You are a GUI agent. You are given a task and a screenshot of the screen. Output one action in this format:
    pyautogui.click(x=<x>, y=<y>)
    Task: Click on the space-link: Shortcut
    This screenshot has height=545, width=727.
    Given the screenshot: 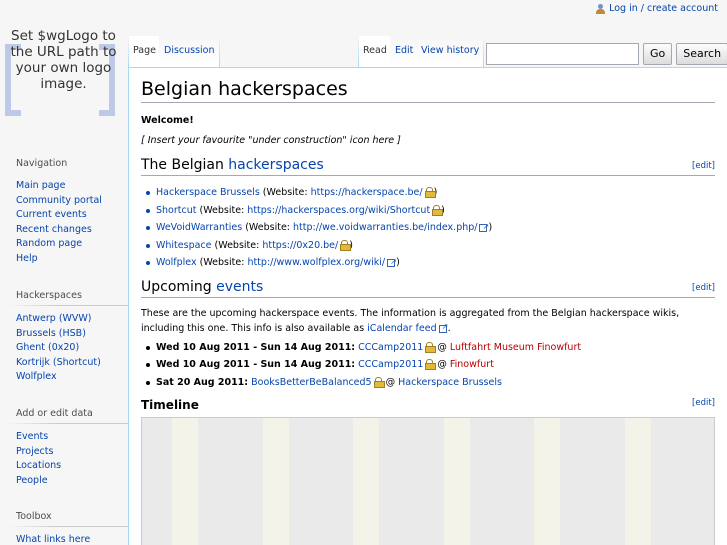 What is the action you would take?
    pyautogui.click(x=176, y=210)
    